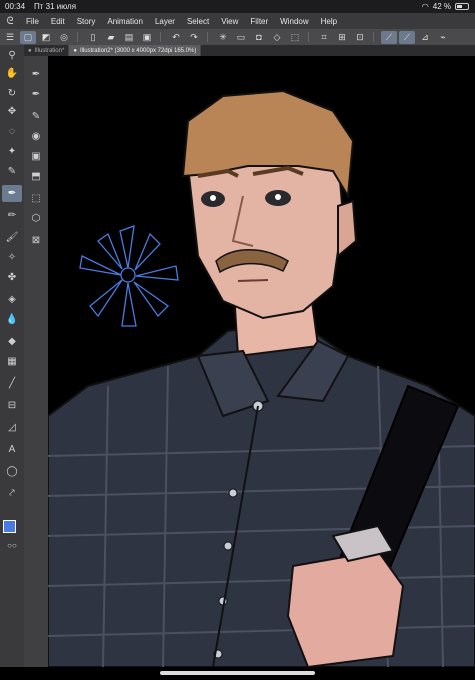 This screenshot has width=475, height=680. What do you see at coordinates (425, 6) in the screenshot?
I see `wifi-icon: ◠` at bounding box center [425, 6].